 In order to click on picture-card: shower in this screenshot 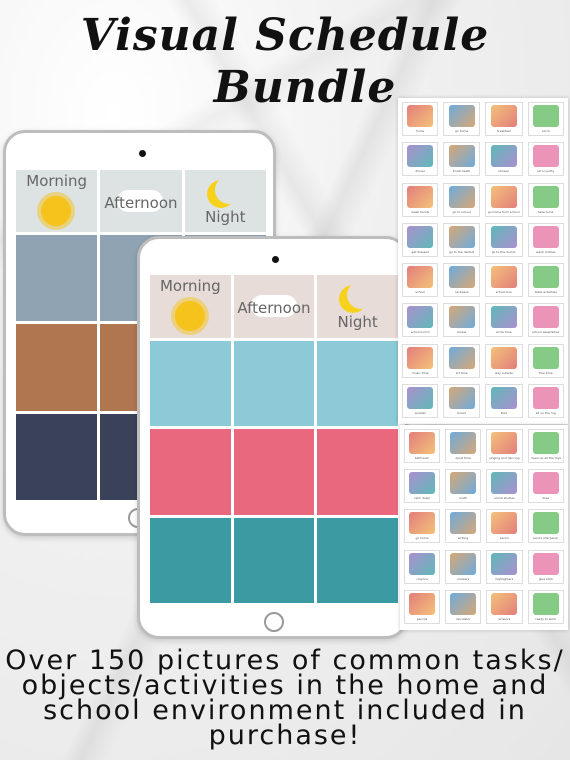, I will do `click(503, 159)`.